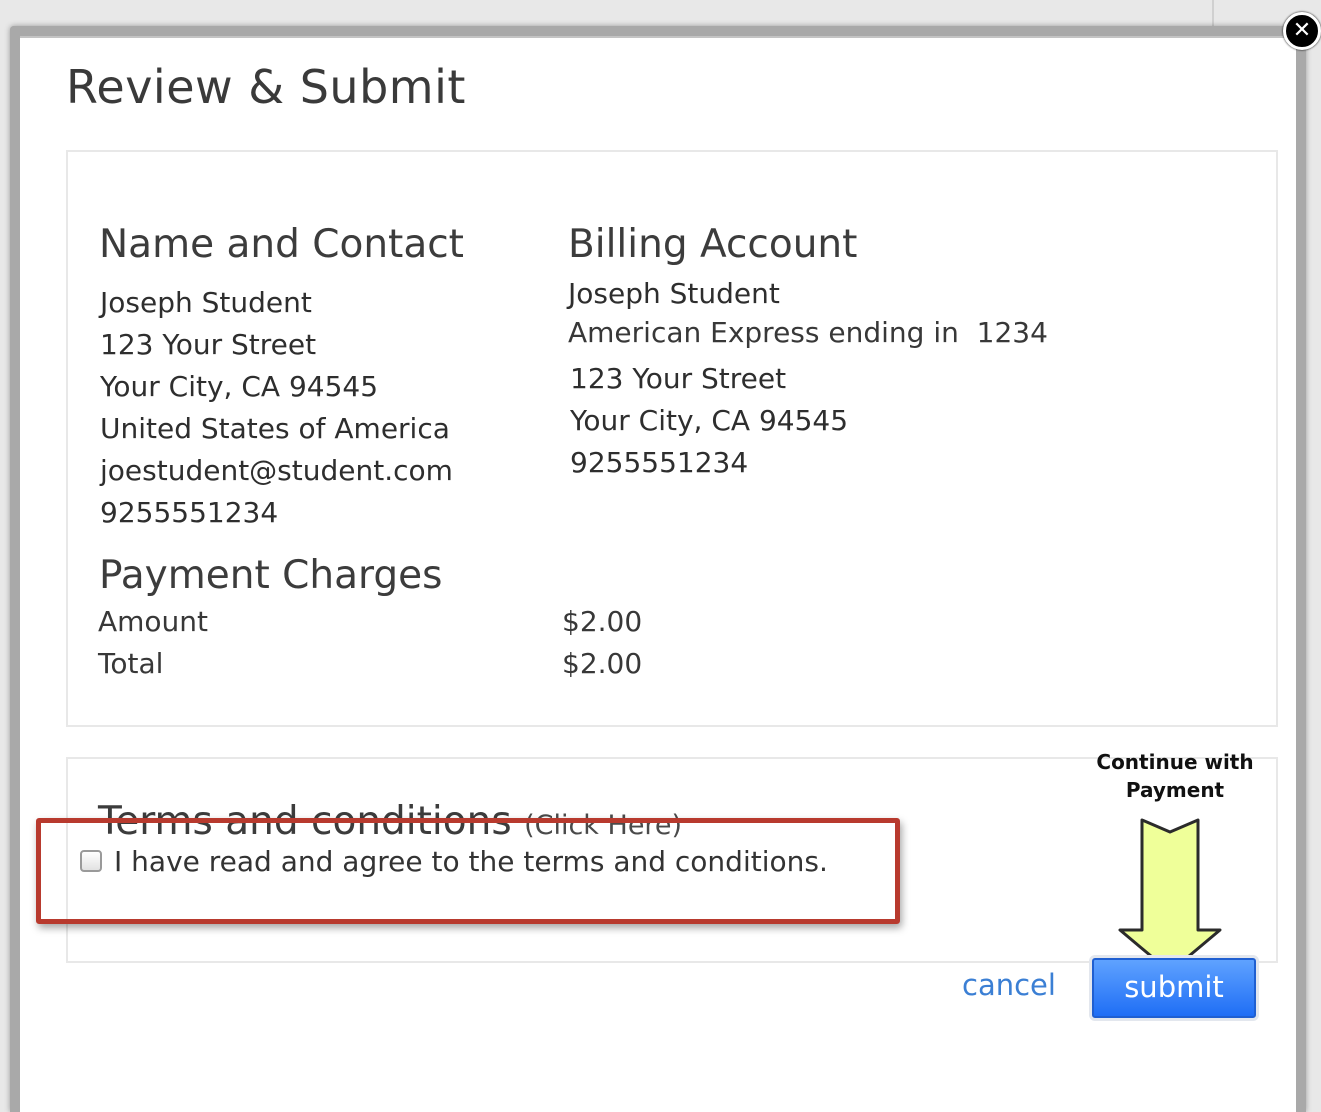 The width and height of the screenshot is (1321, 1112). I want to click on submit-button: submit, so click(1174, 988).